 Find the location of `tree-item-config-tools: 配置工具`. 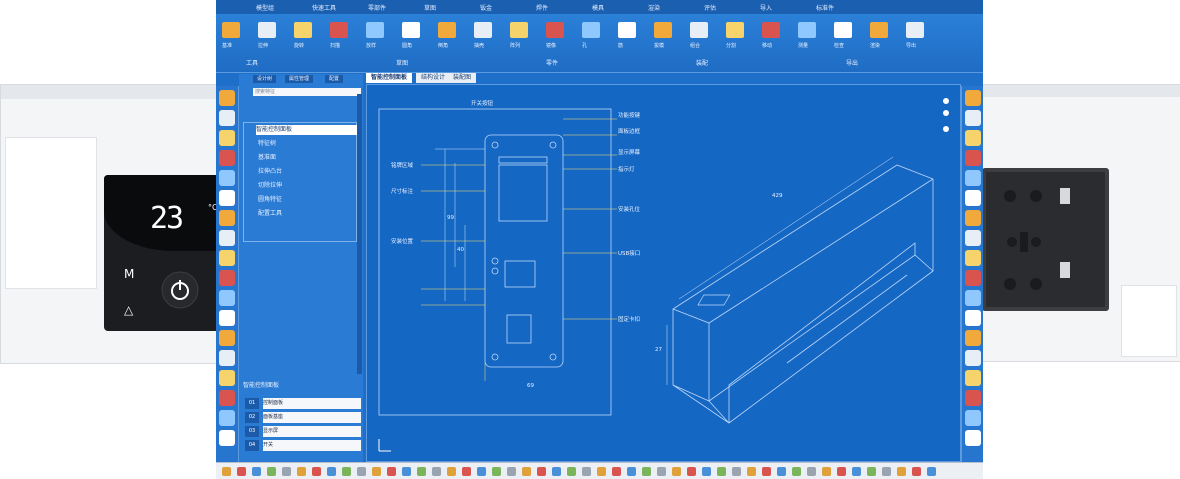

tree-item-config-tools: 配置工具 is located at coordinates (270, 214).